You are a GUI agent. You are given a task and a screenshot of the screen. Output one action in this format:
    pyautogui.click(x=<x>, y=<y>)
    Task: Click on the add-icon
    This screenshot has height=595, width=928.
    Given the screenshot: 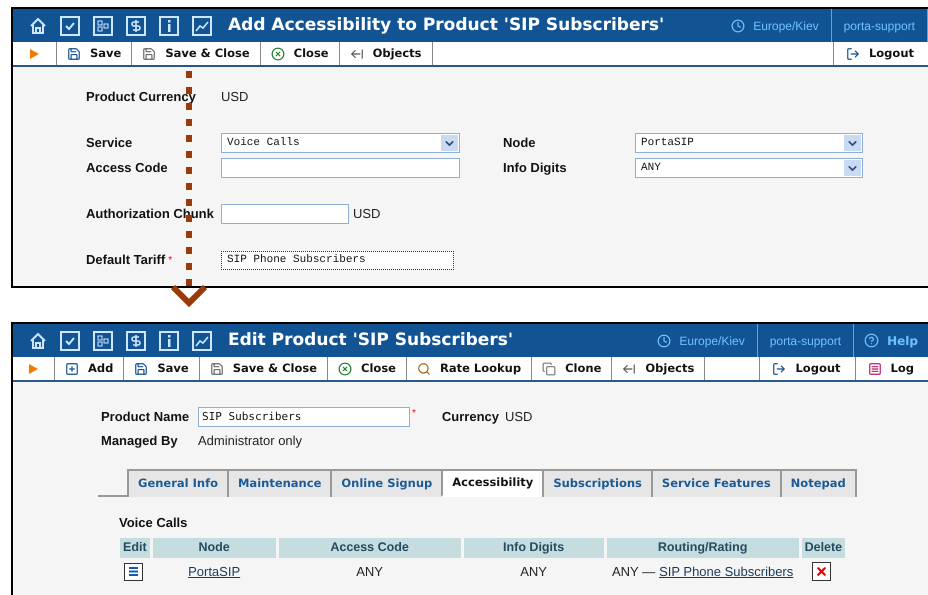 What is the action you would take?
    pyautogui.click(x=72, y=369)
    